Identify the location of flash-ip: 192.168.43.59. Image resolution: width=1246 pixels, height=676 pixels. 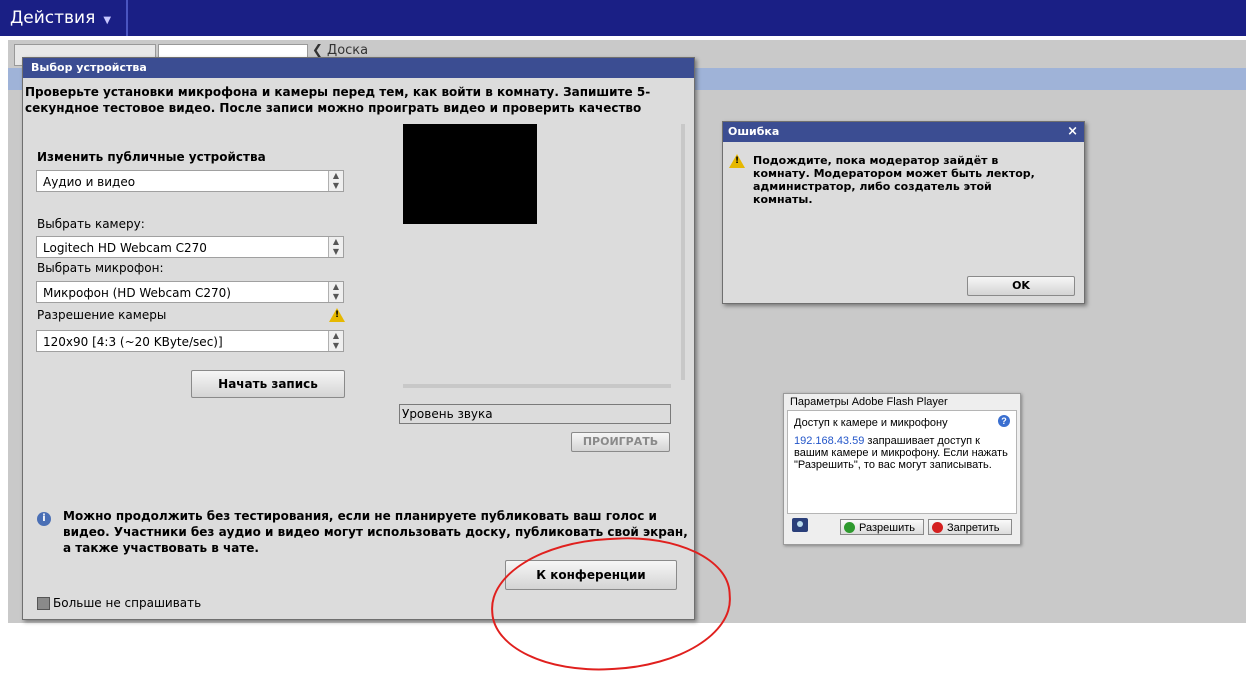
(829, 441).